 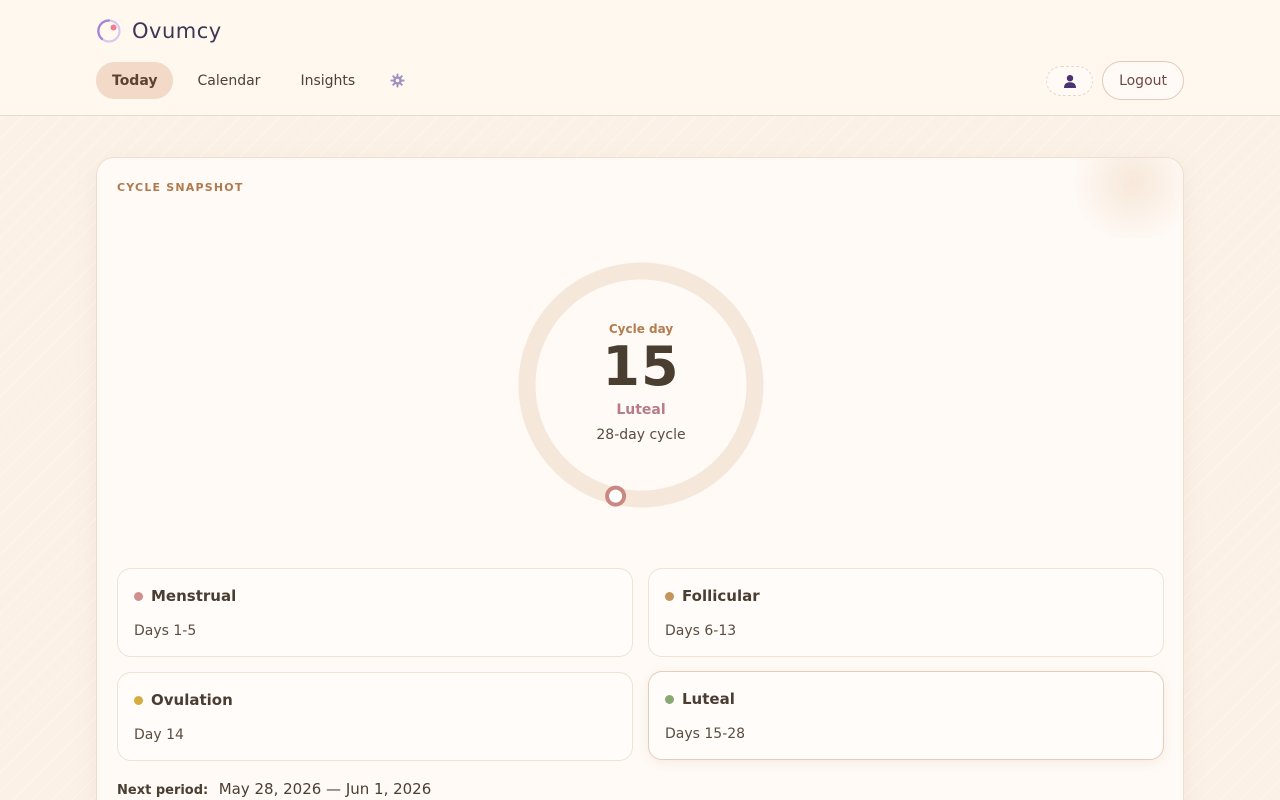 What do you see at coordinates (705, 734) in the screenshot?
I see `phase-days: Days 15-28` at bounding box center [705, 734].